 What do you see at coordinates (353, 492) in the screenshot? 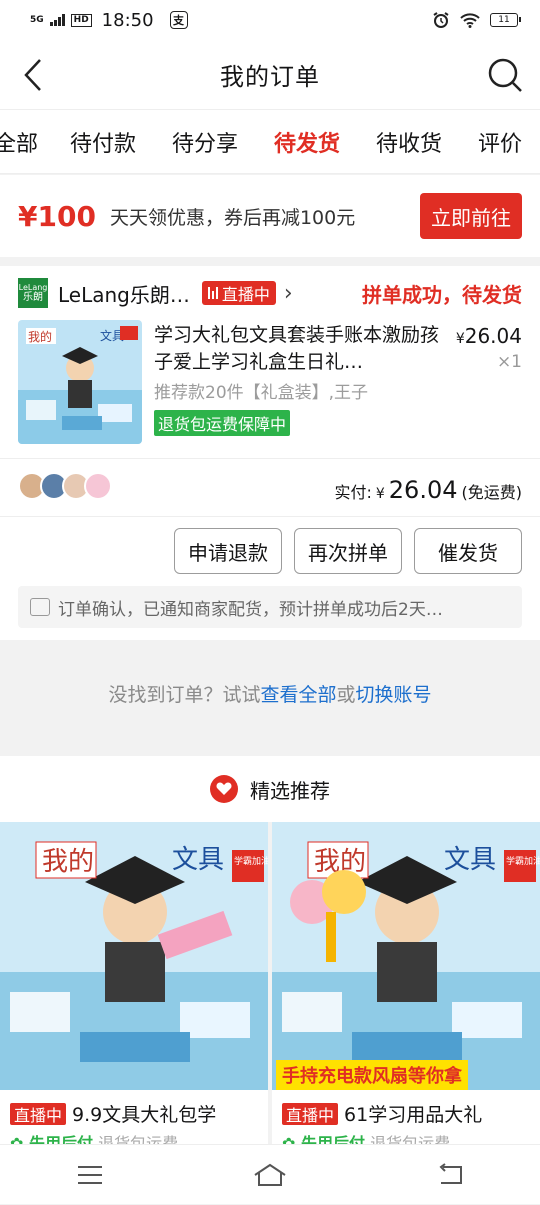
I see `paid-label: 实付:` at bounding box center [353, 492].